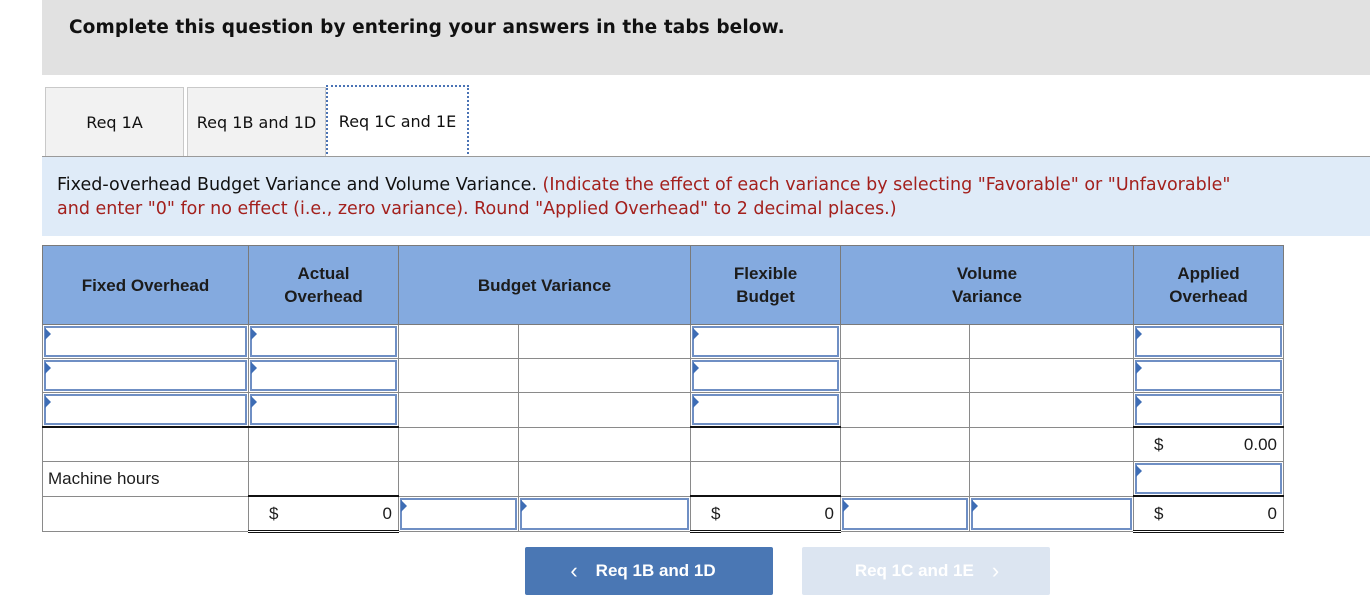 The width and height of the screenshot is (1370, 612). What do you see at coordinates (914, 570) in the screenshot?
I see `next-tab-label: Req 1C and 1E` at bounding box center [914, 570].